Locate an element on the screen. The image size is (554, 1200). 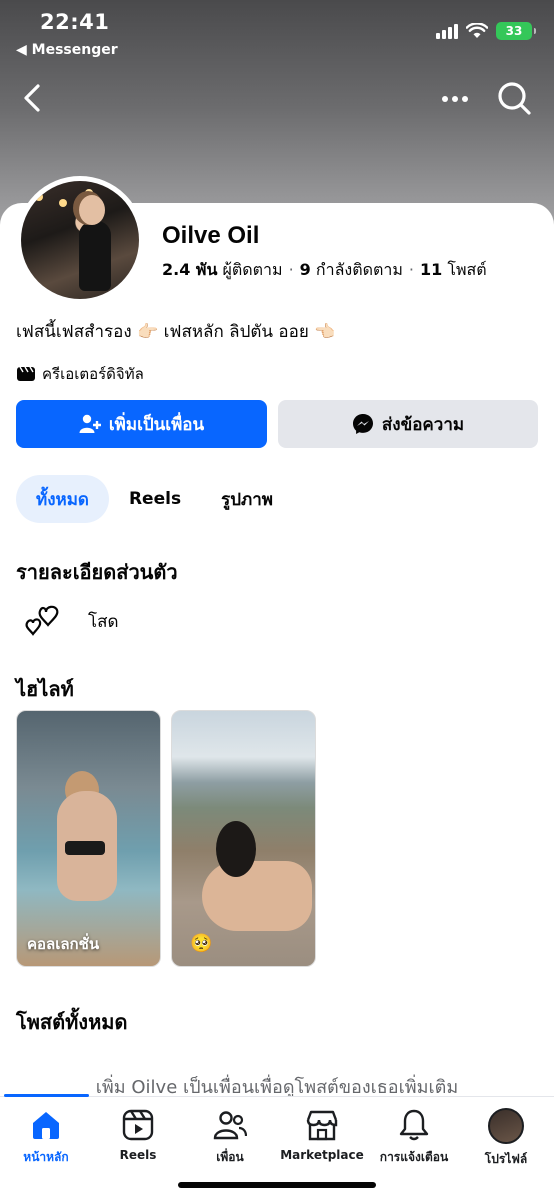
profile-category: ครีเอเตอร์ดิจิทัล is located at coordinates (80, 374).